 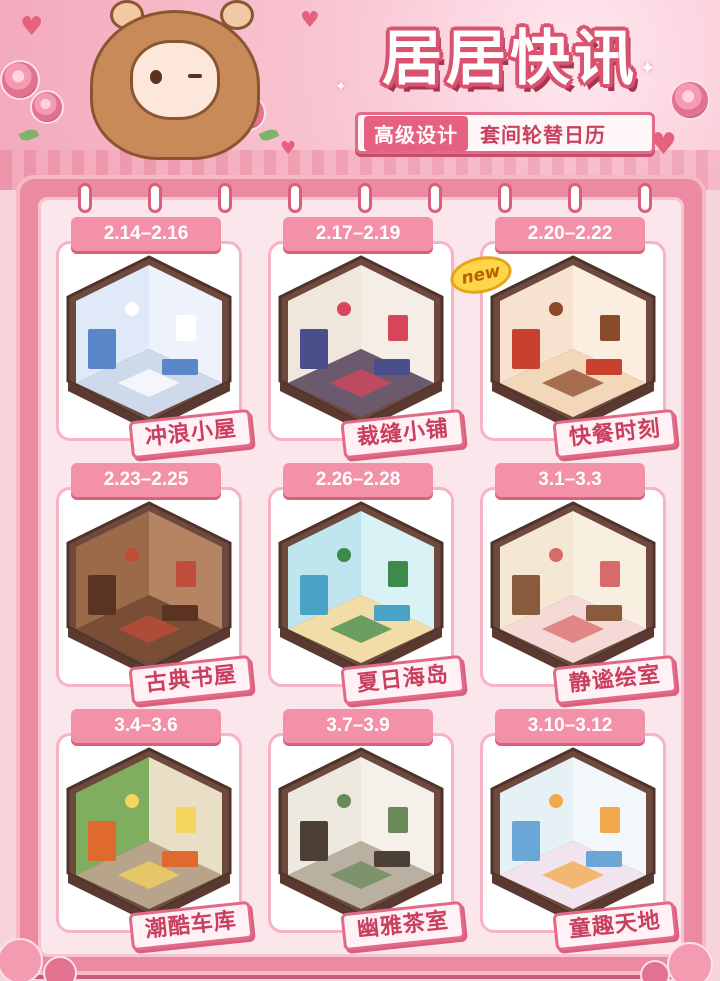 What do you see at coordinates (146, 234) in the screenshot?
I see `date-range-label: 2.14–2.16` at bounding box center [146, 234].